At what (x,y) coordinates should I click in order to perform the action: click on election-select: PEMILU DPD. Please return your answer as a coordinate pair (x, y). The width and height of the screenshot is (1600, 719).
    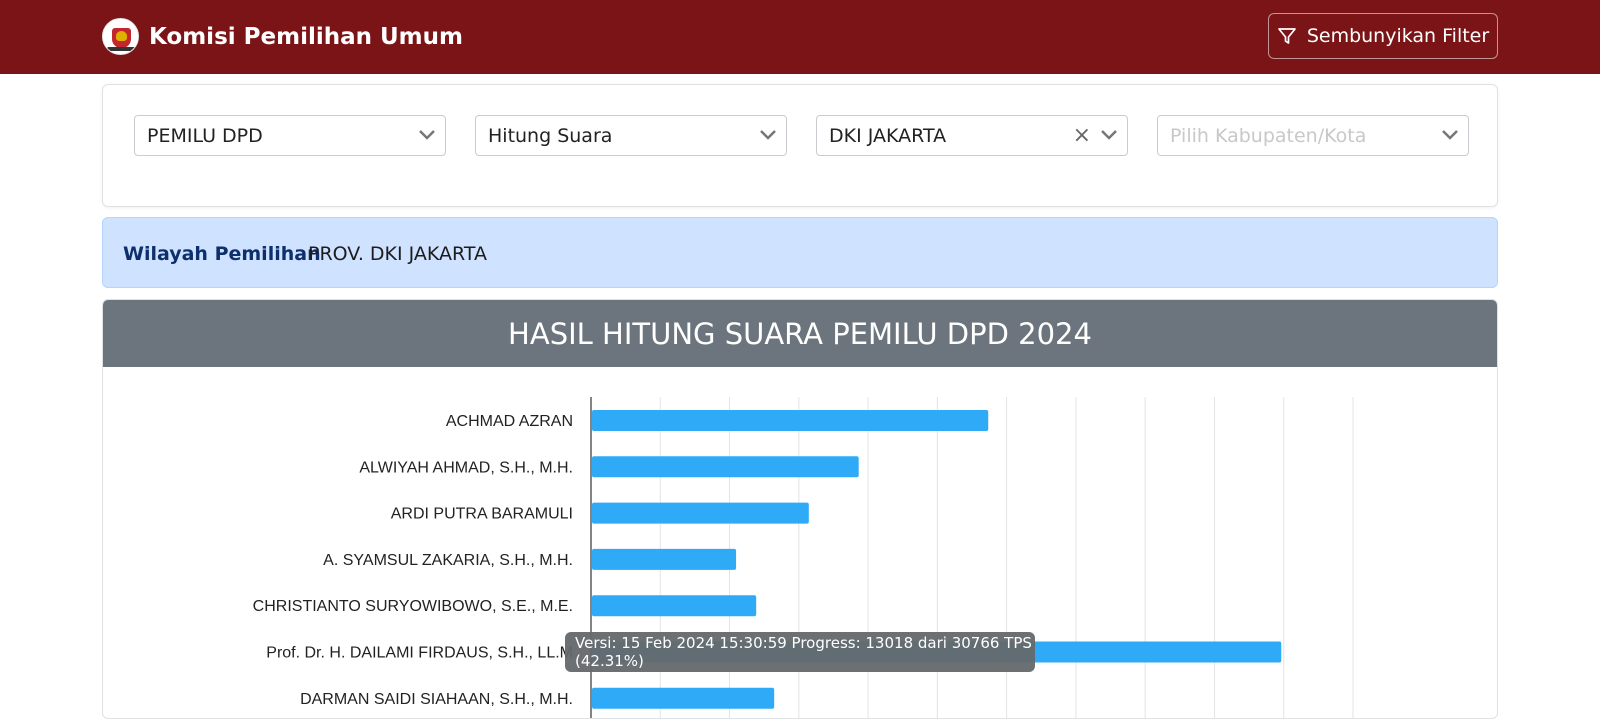
    Looking at the image, I should click on (290, 135).